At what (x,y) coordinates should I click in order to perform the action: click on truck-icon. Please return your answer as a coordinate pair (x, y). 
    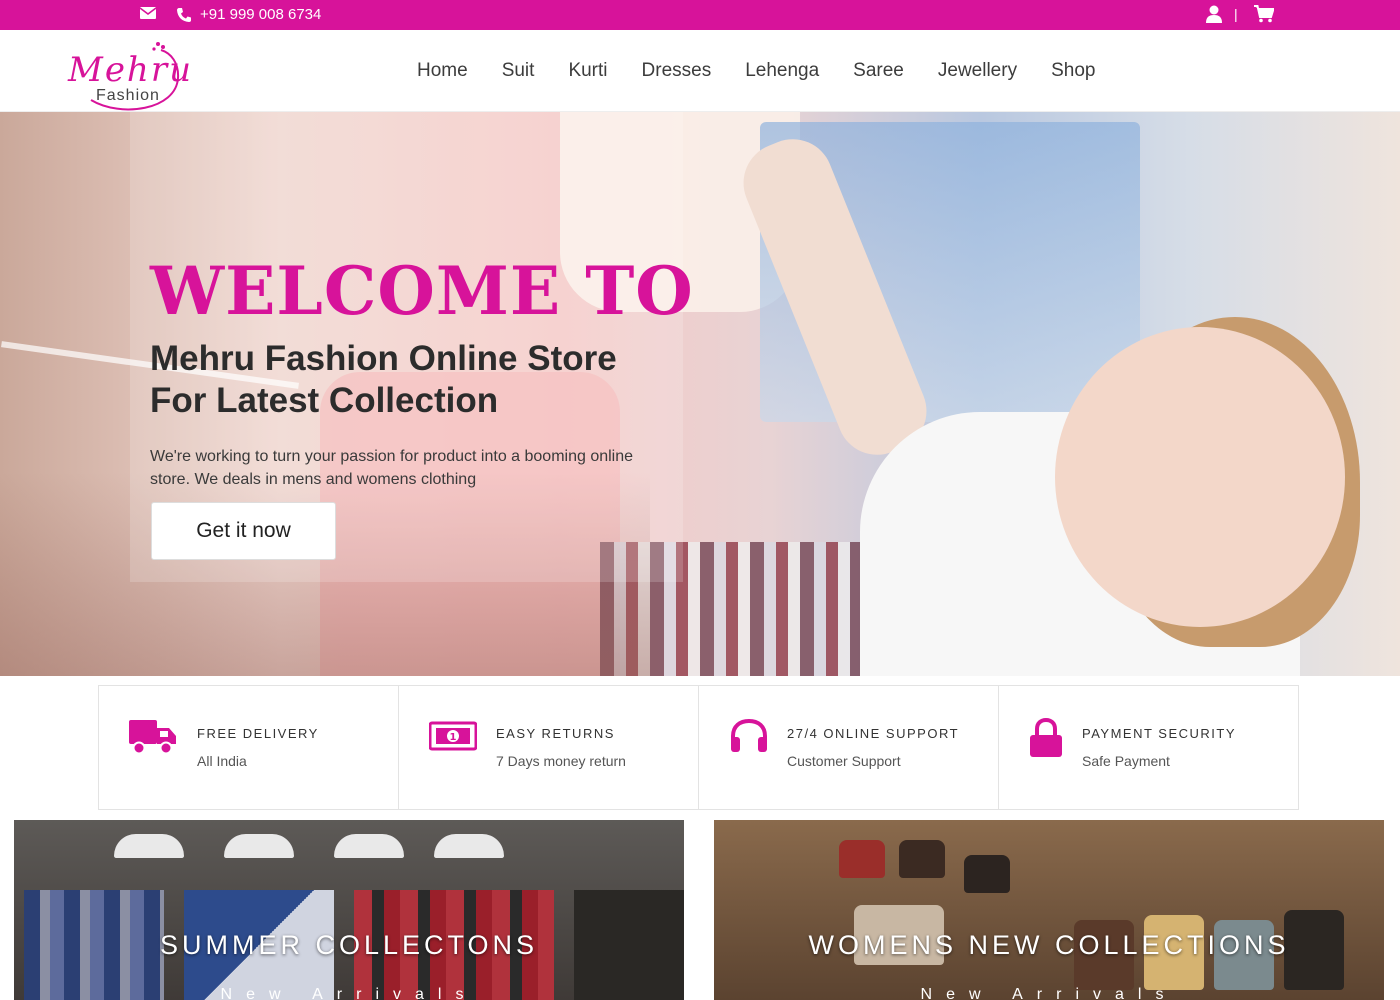
    Looking at the image, I should click on (153, 739).